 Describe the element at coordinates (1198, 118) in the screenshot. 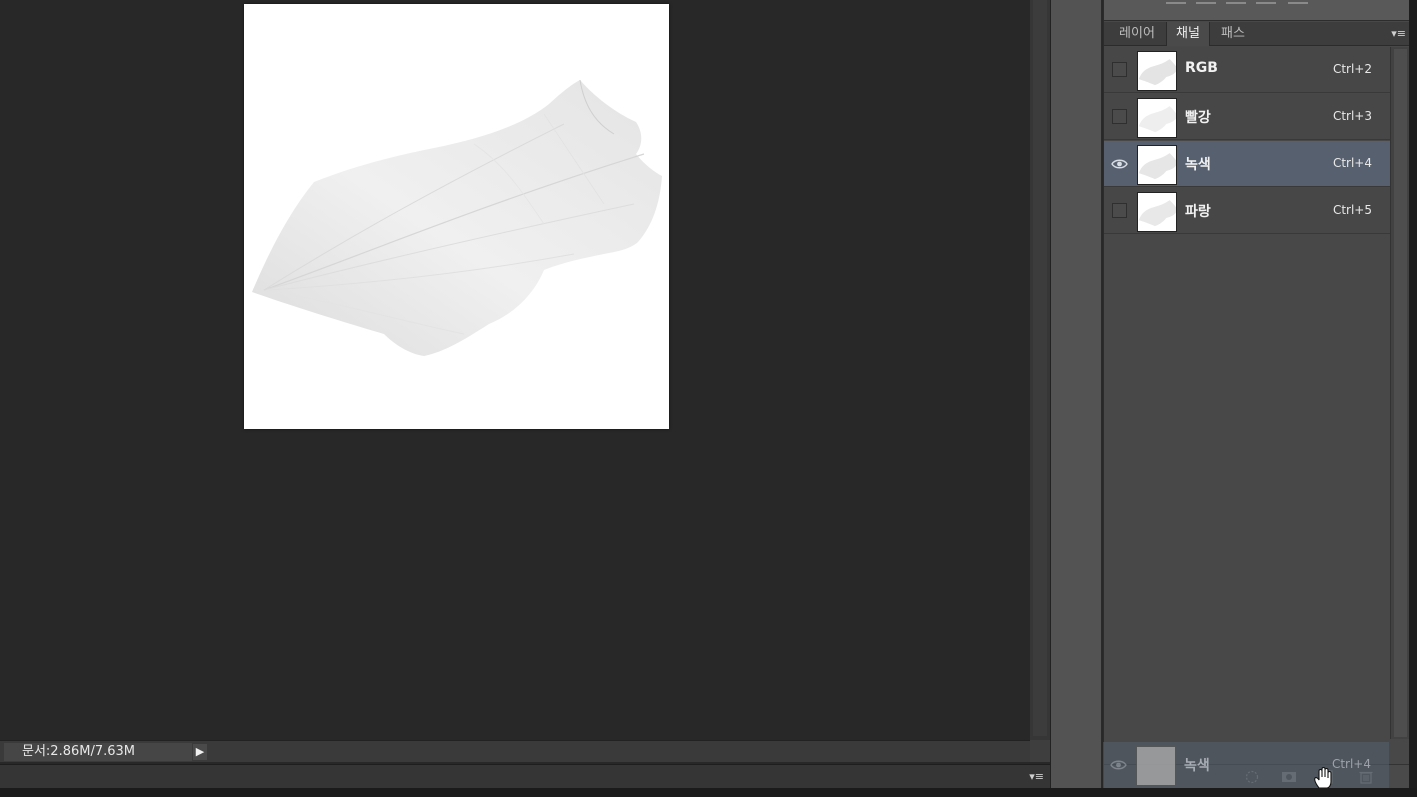

I see `channel-name: 빨강` at that location.